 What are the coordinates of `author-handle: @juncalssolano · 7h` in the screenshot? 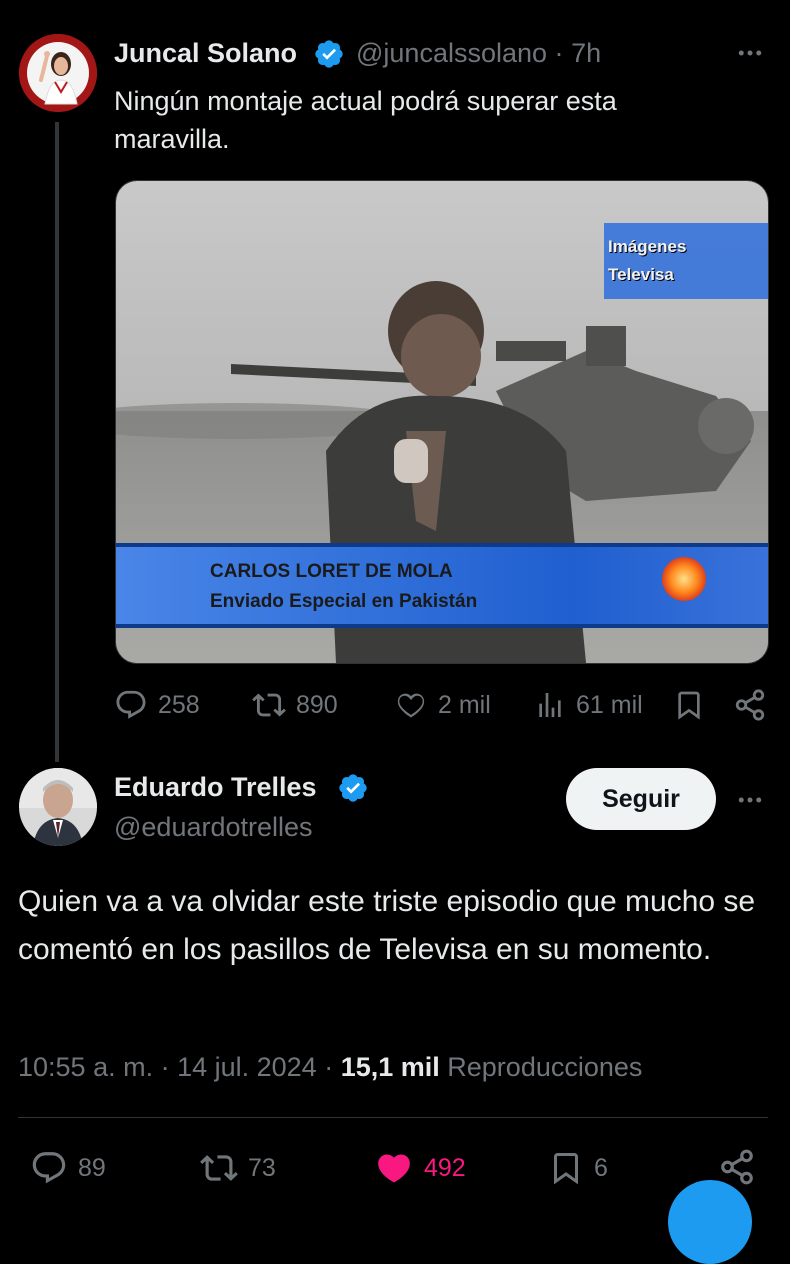 It's located at (478, 53).